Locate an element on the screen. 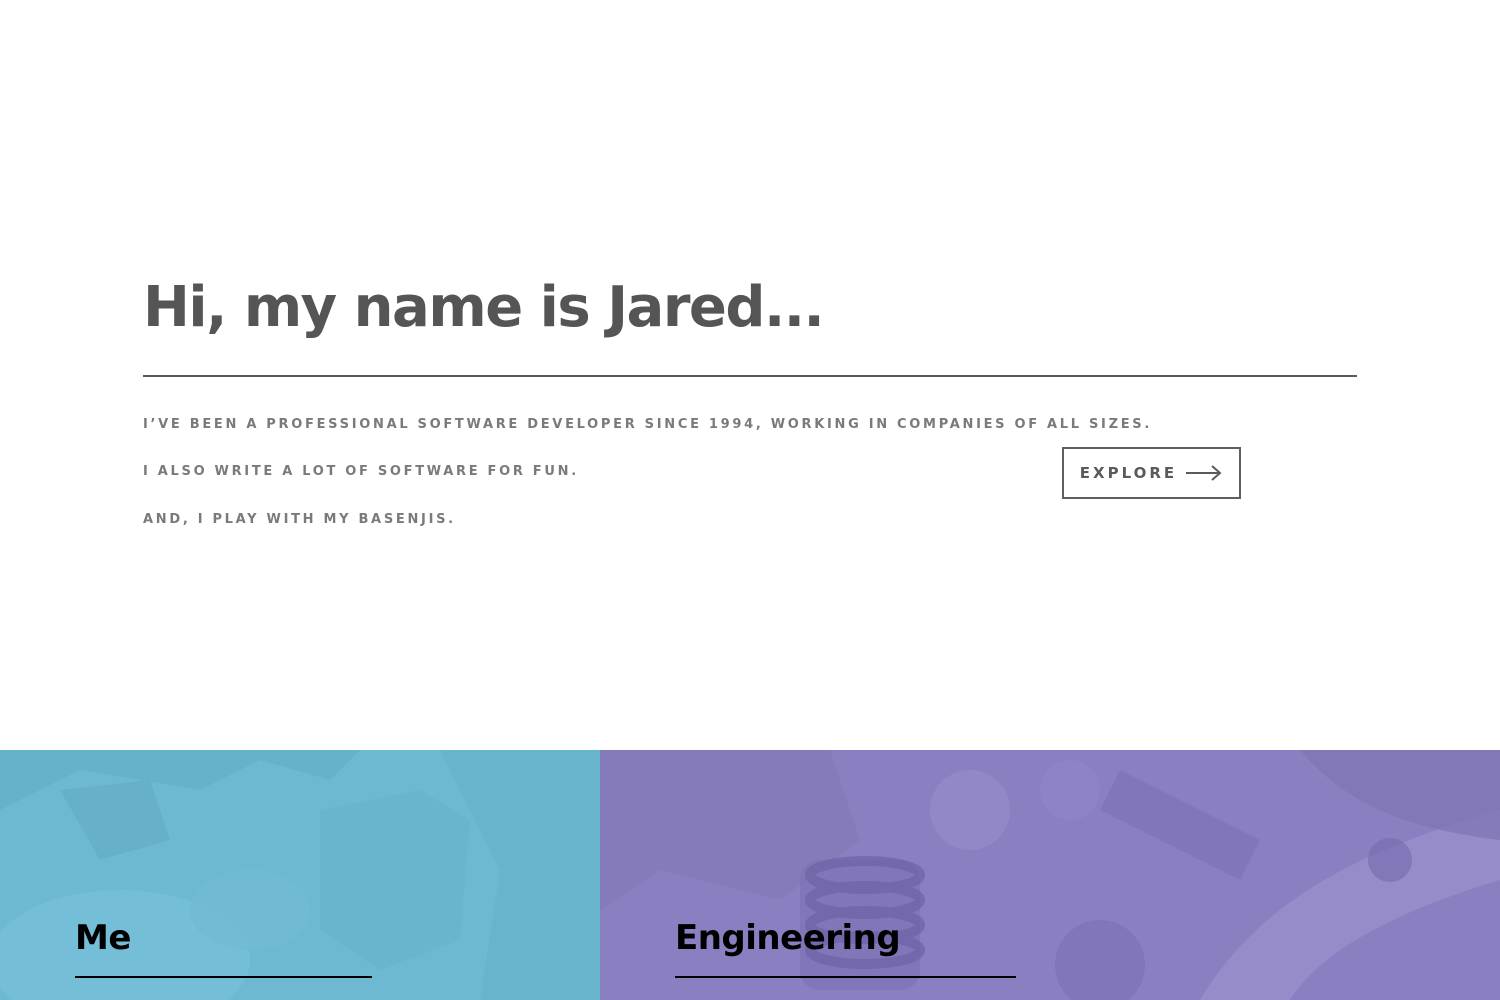 The width and height of the screenshot is (1500, 1000). hero-intro-line-3: AND, I PLAY WITH MY BASENJIS. is located at coordinates (299, 519).